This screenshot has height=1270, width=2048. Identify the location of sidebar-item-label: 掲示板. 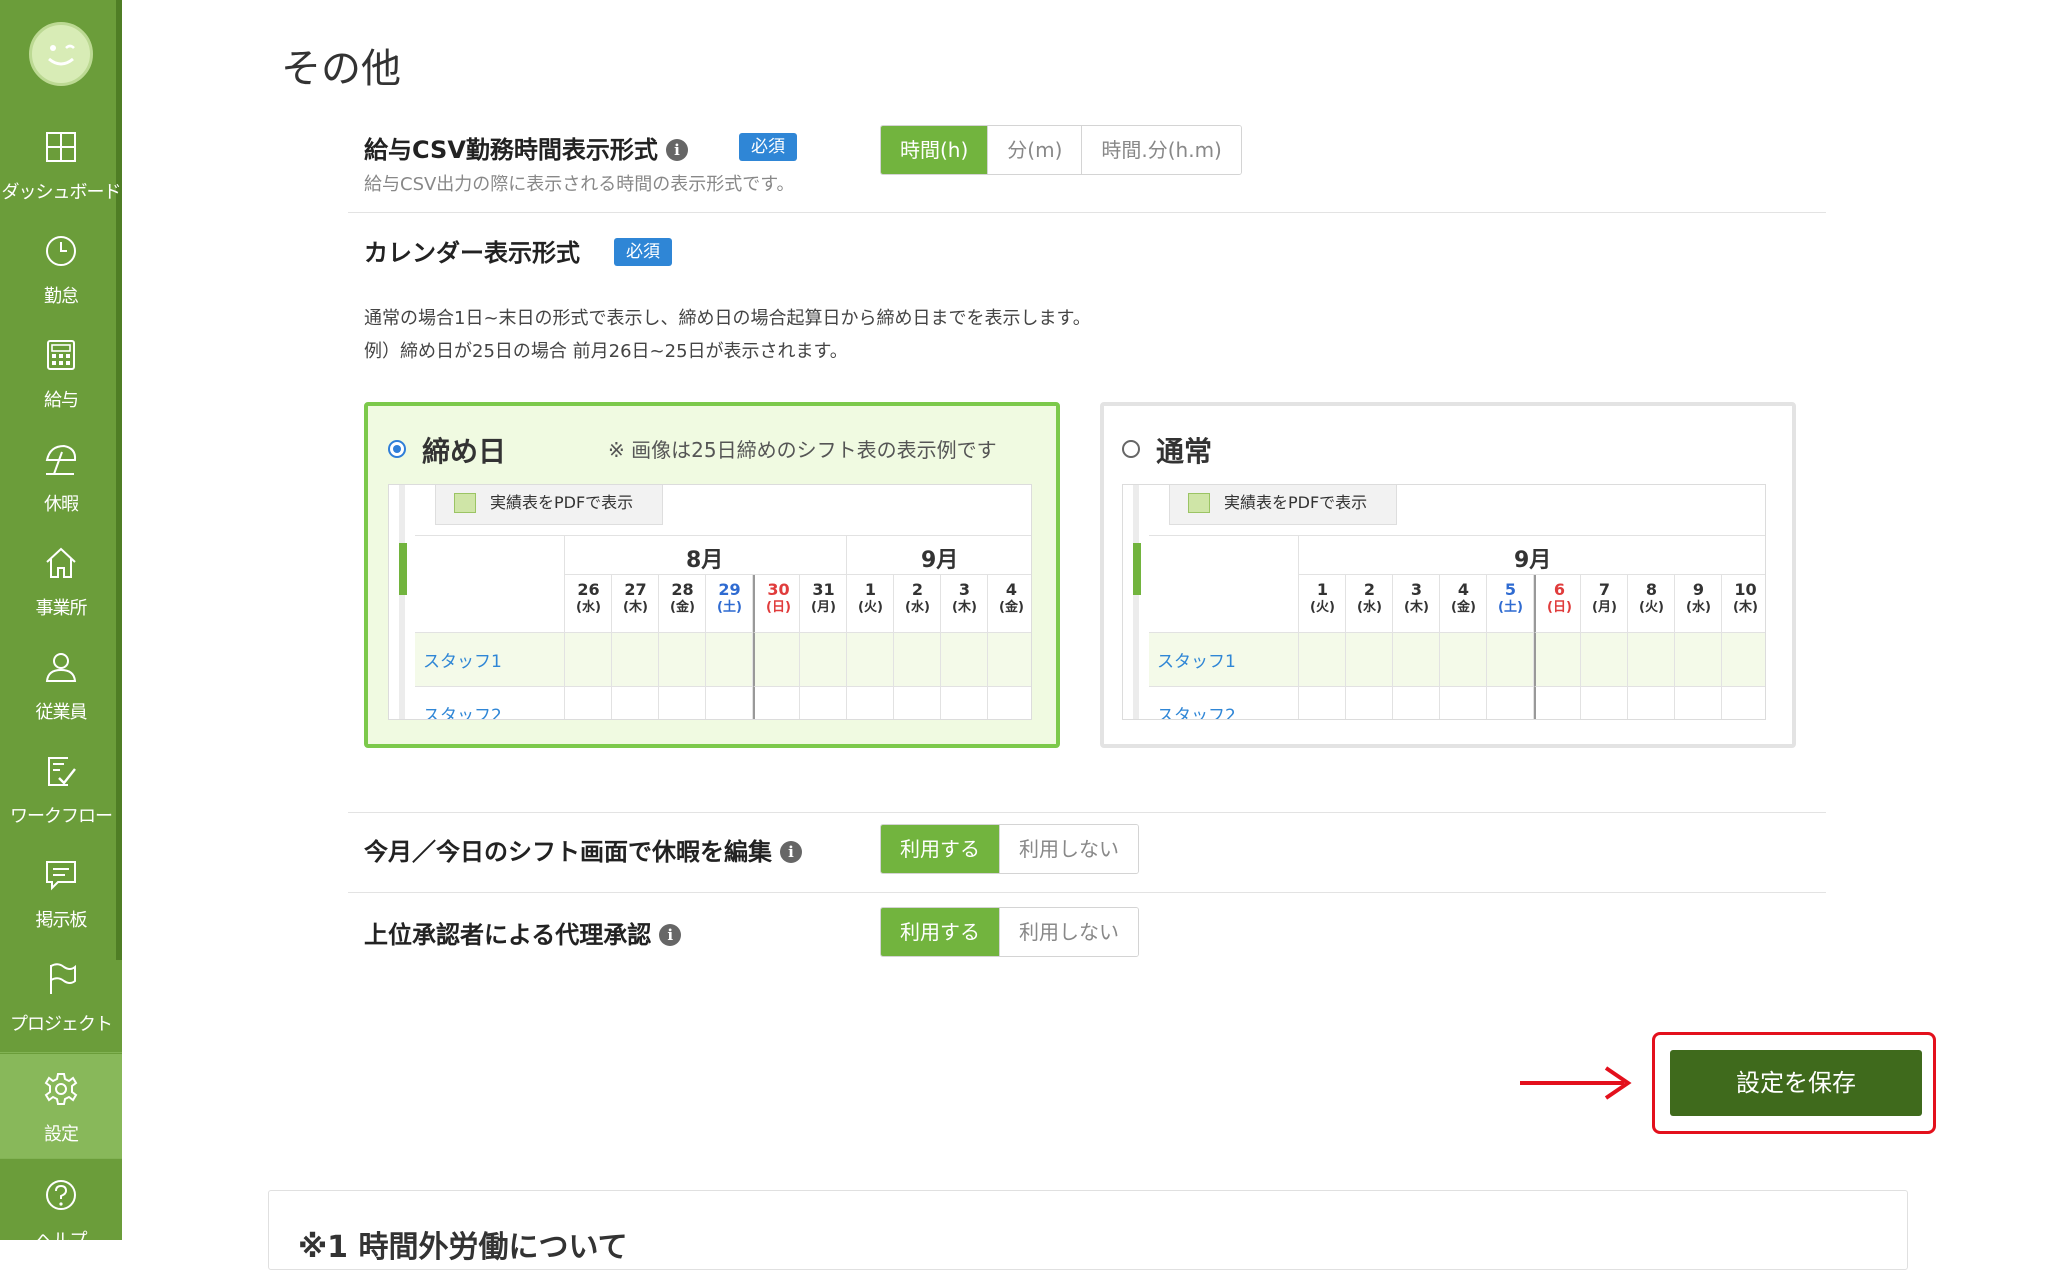
(61, 920).